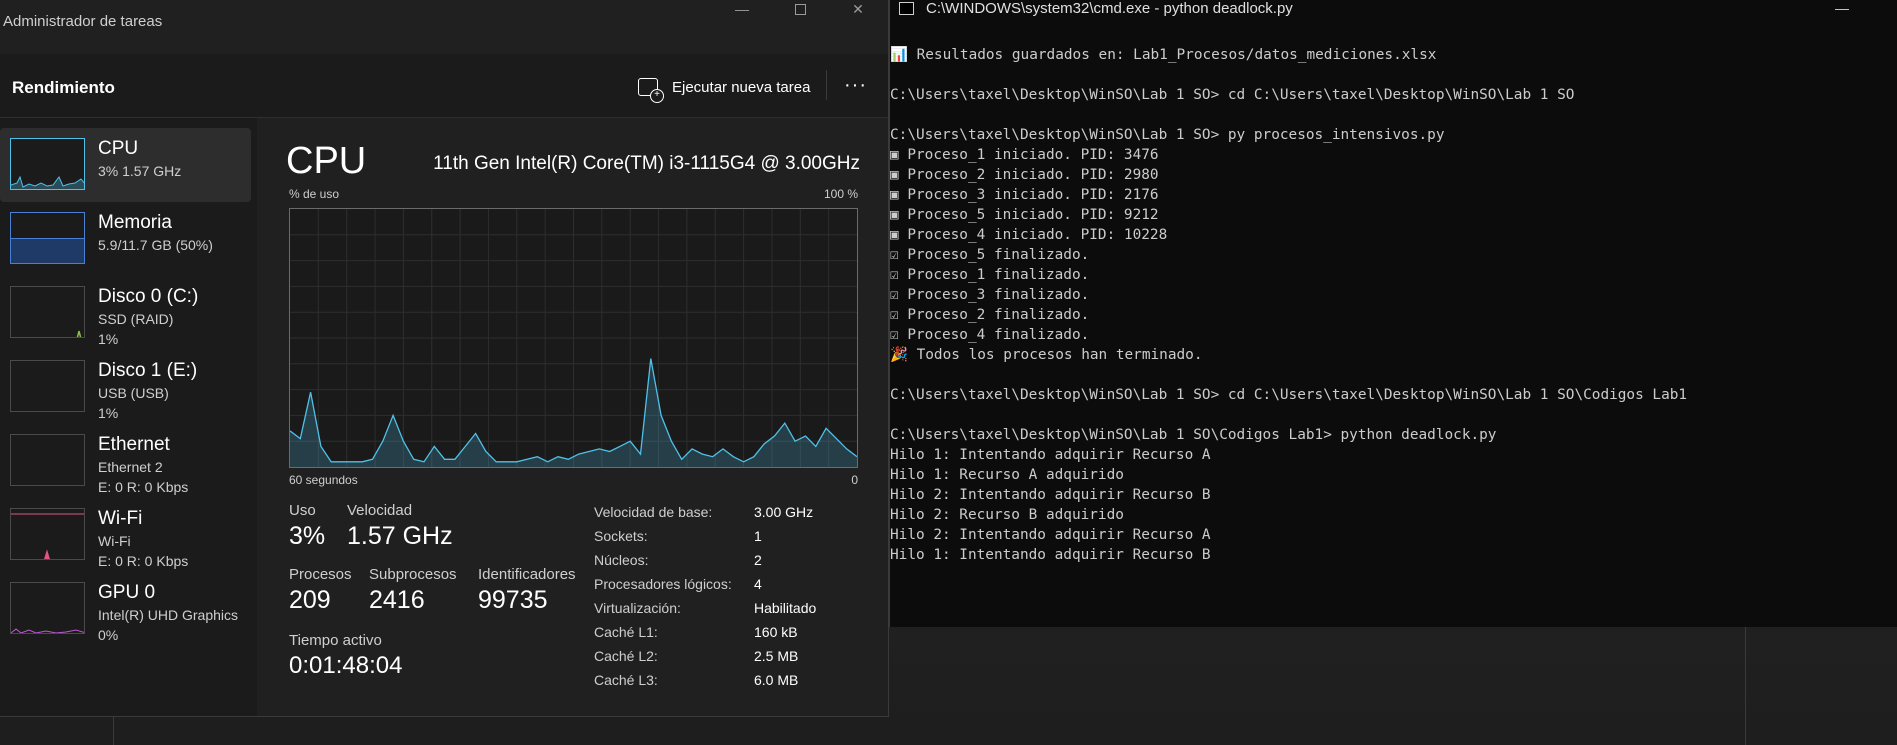  I want to click on uptime-label: Tiempo activo, so click(335, 640).